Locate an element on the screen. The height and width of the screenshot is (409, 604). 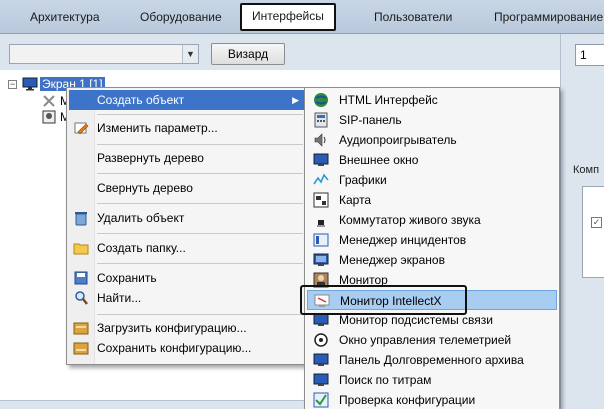
submenu-item-label: Менеджер инцидентов is located at coordinates (403, 240).